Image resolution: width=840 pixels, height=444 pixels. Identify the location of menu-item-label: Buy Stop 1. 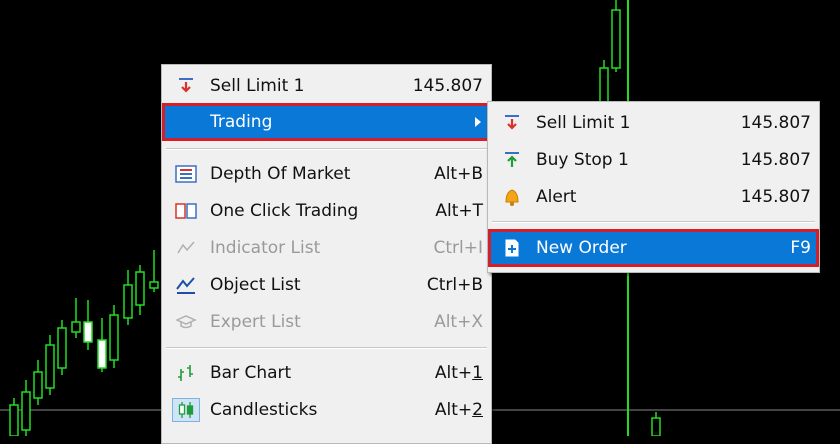
(582, 160).